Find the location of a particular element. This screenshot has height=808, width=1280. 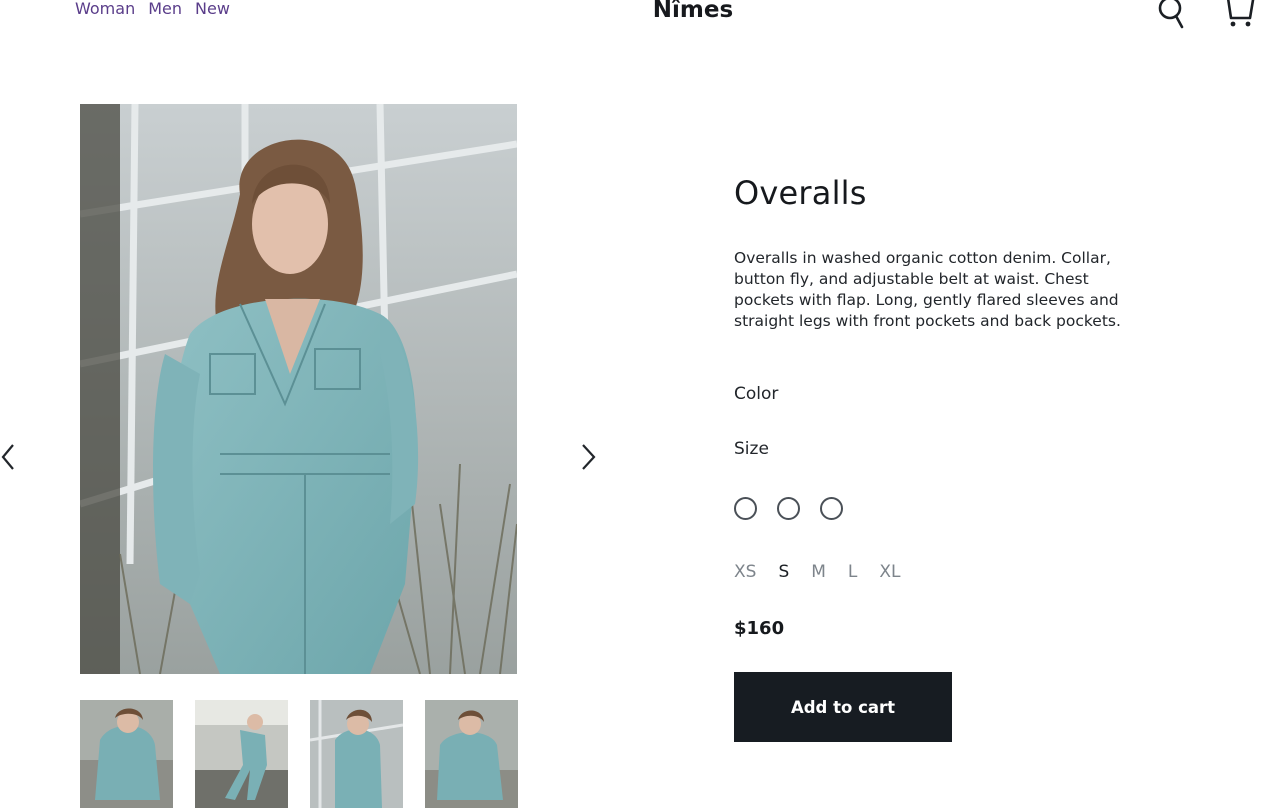

product-price: $160 is located at coordinates (759, 628).